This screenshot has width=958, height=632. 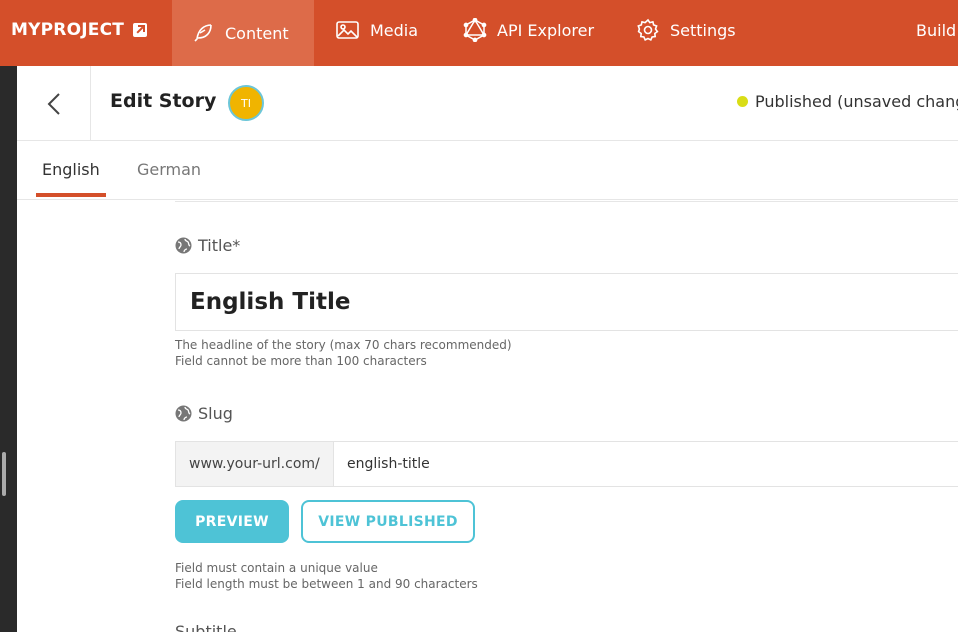 What do you see at coordinates (487, 170) in the screenshot?
I see `language-tabs: English German` at bounding box center [487, 170].